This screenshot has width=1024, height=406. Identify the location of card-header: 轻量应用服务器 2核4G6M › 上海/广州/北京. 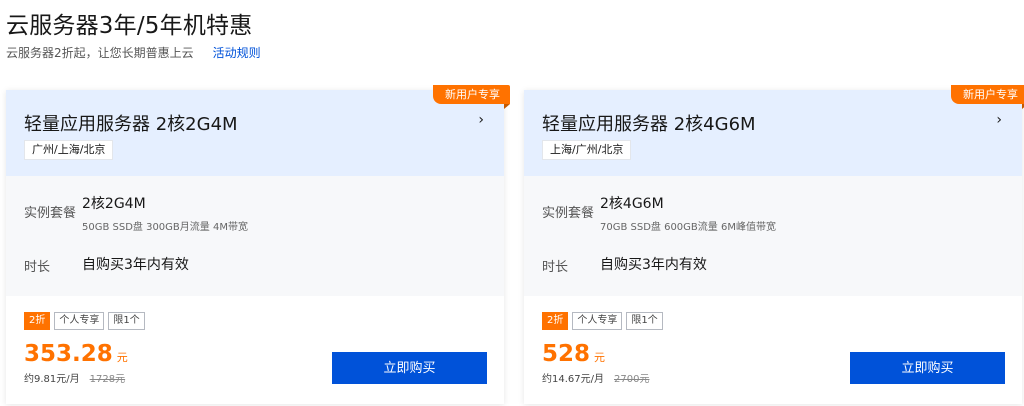
(773, 133).